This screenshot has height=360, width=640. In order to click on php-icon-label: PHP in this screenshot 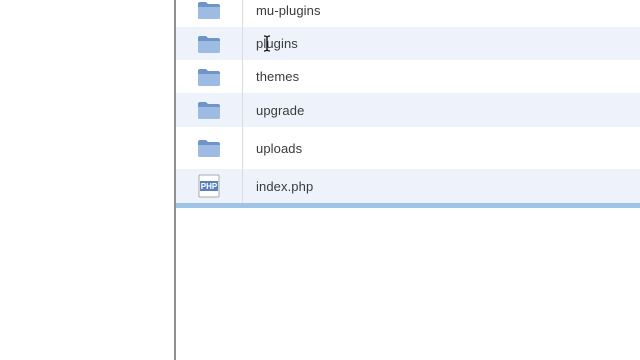, I will do `click(209, 186)`.